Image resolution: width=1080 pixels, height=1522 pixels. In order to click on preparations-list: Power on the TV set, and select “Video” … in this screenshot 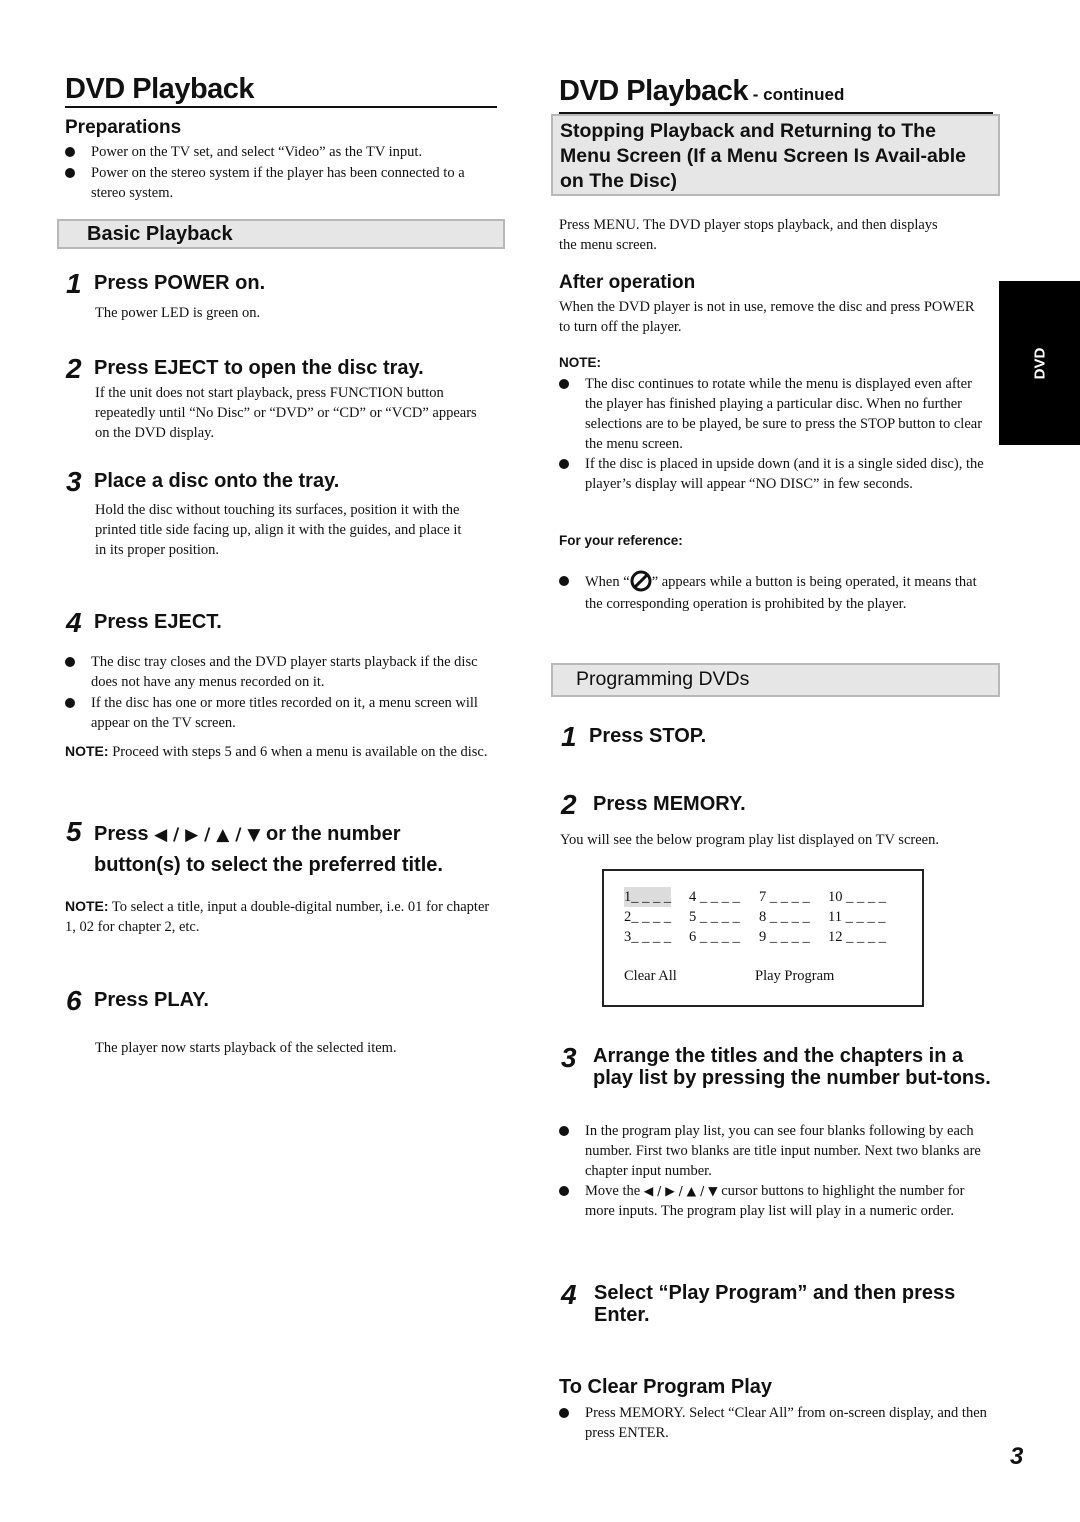, I will do `click(280, 172)`.